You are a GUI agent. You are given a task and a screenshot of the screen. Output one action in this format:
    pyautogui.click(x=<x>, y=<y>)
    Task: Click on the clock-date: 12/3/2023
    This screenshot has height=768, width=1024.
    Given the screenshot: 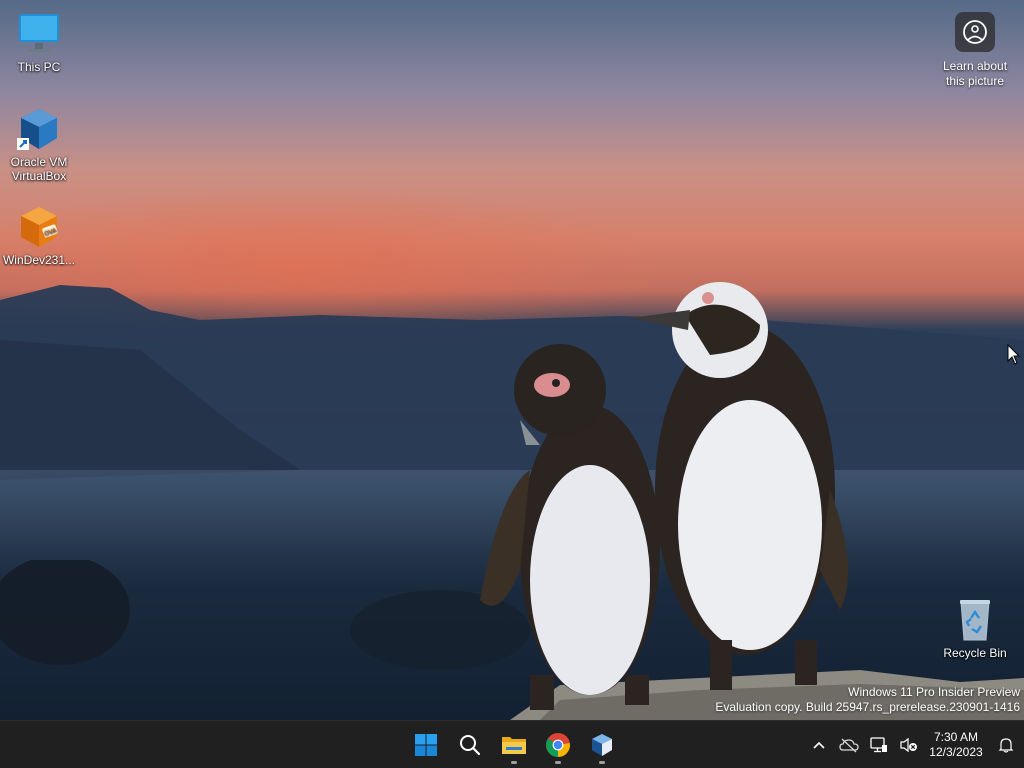 What is the action you would take?
    pyautogui.click(x=956, y=752)
    